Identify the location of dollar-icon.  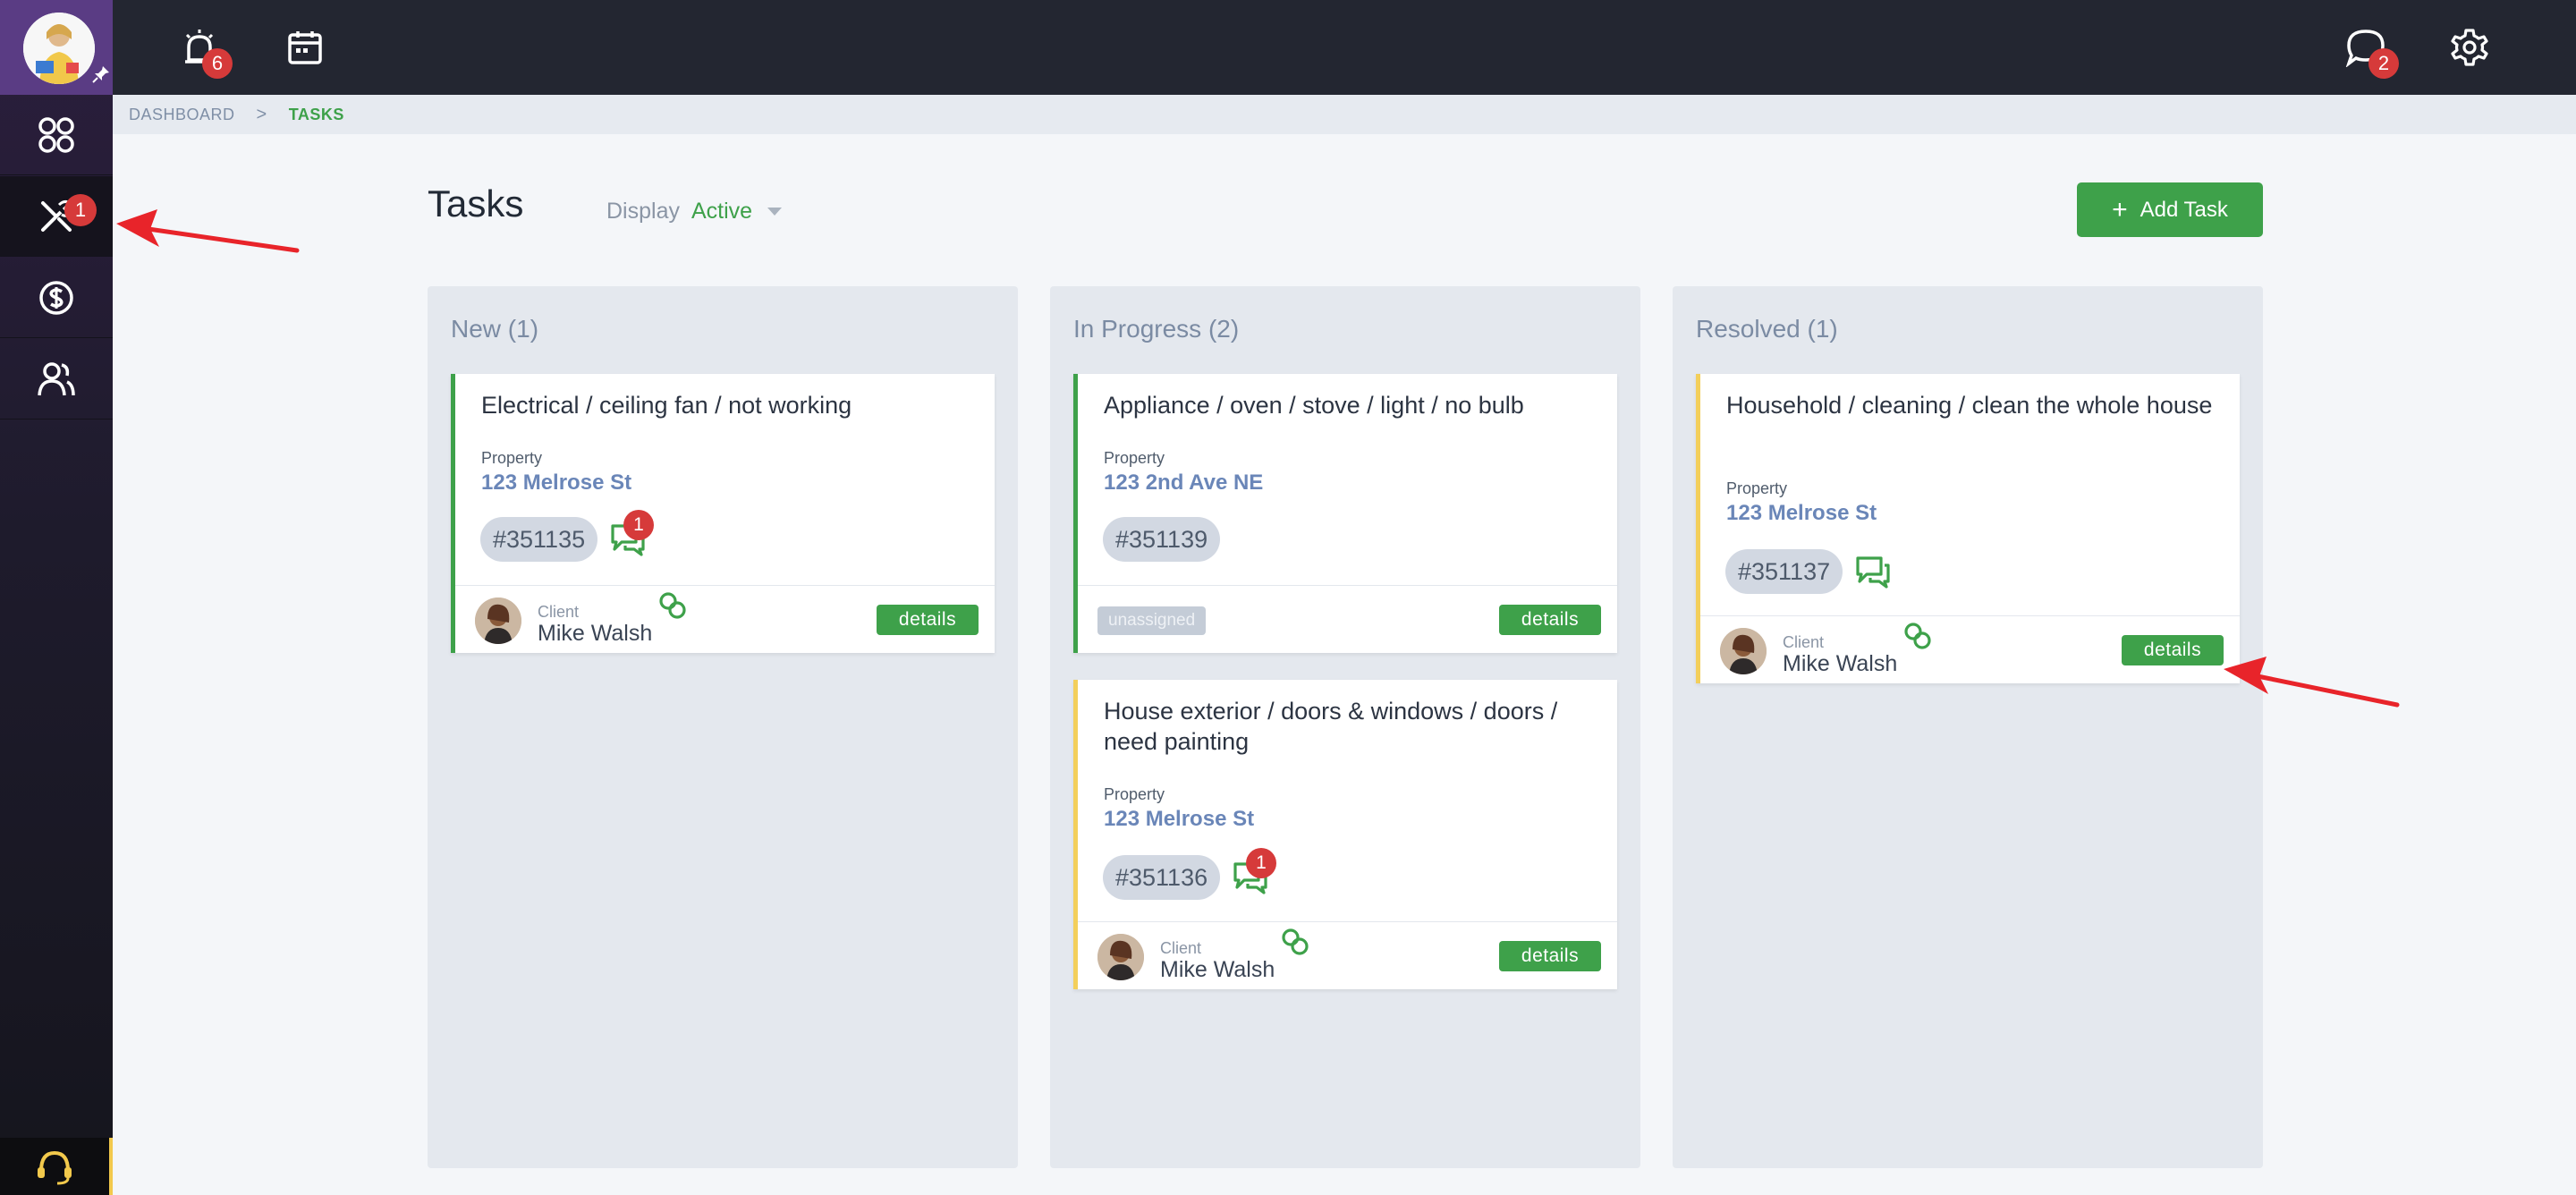
(56, 297).